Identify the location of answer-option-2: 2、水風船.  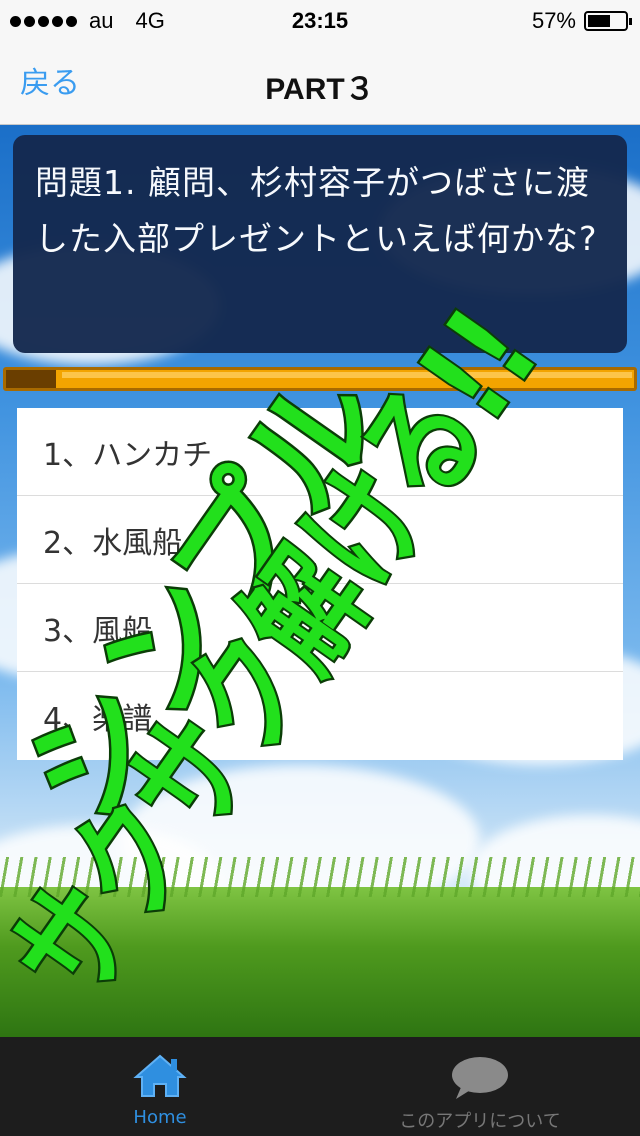
(320, 540).